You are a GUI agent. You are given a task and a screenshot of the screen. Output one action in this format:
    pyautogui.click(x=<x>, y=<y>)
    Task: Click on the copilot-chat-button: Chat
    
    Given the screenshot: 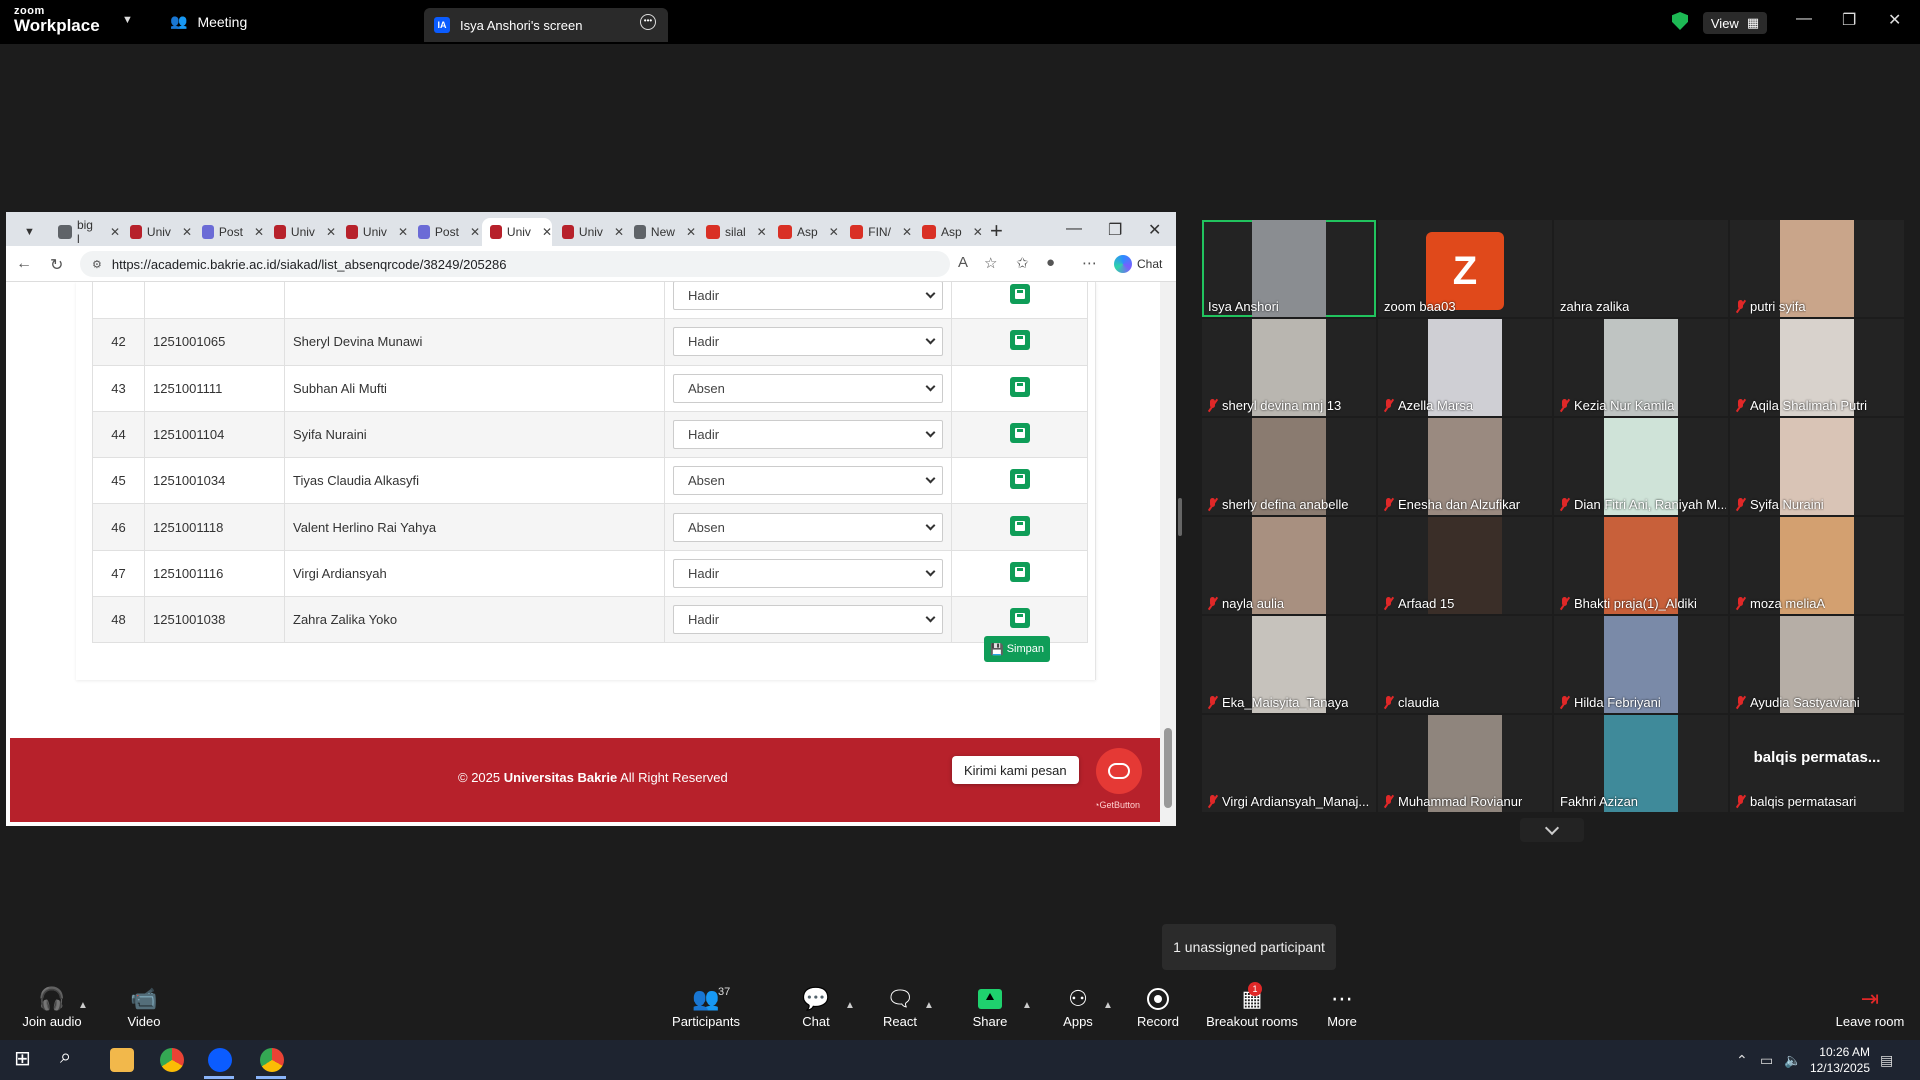 What is the action you would take?
    pyautogui.click(x=1138, y=264)
    